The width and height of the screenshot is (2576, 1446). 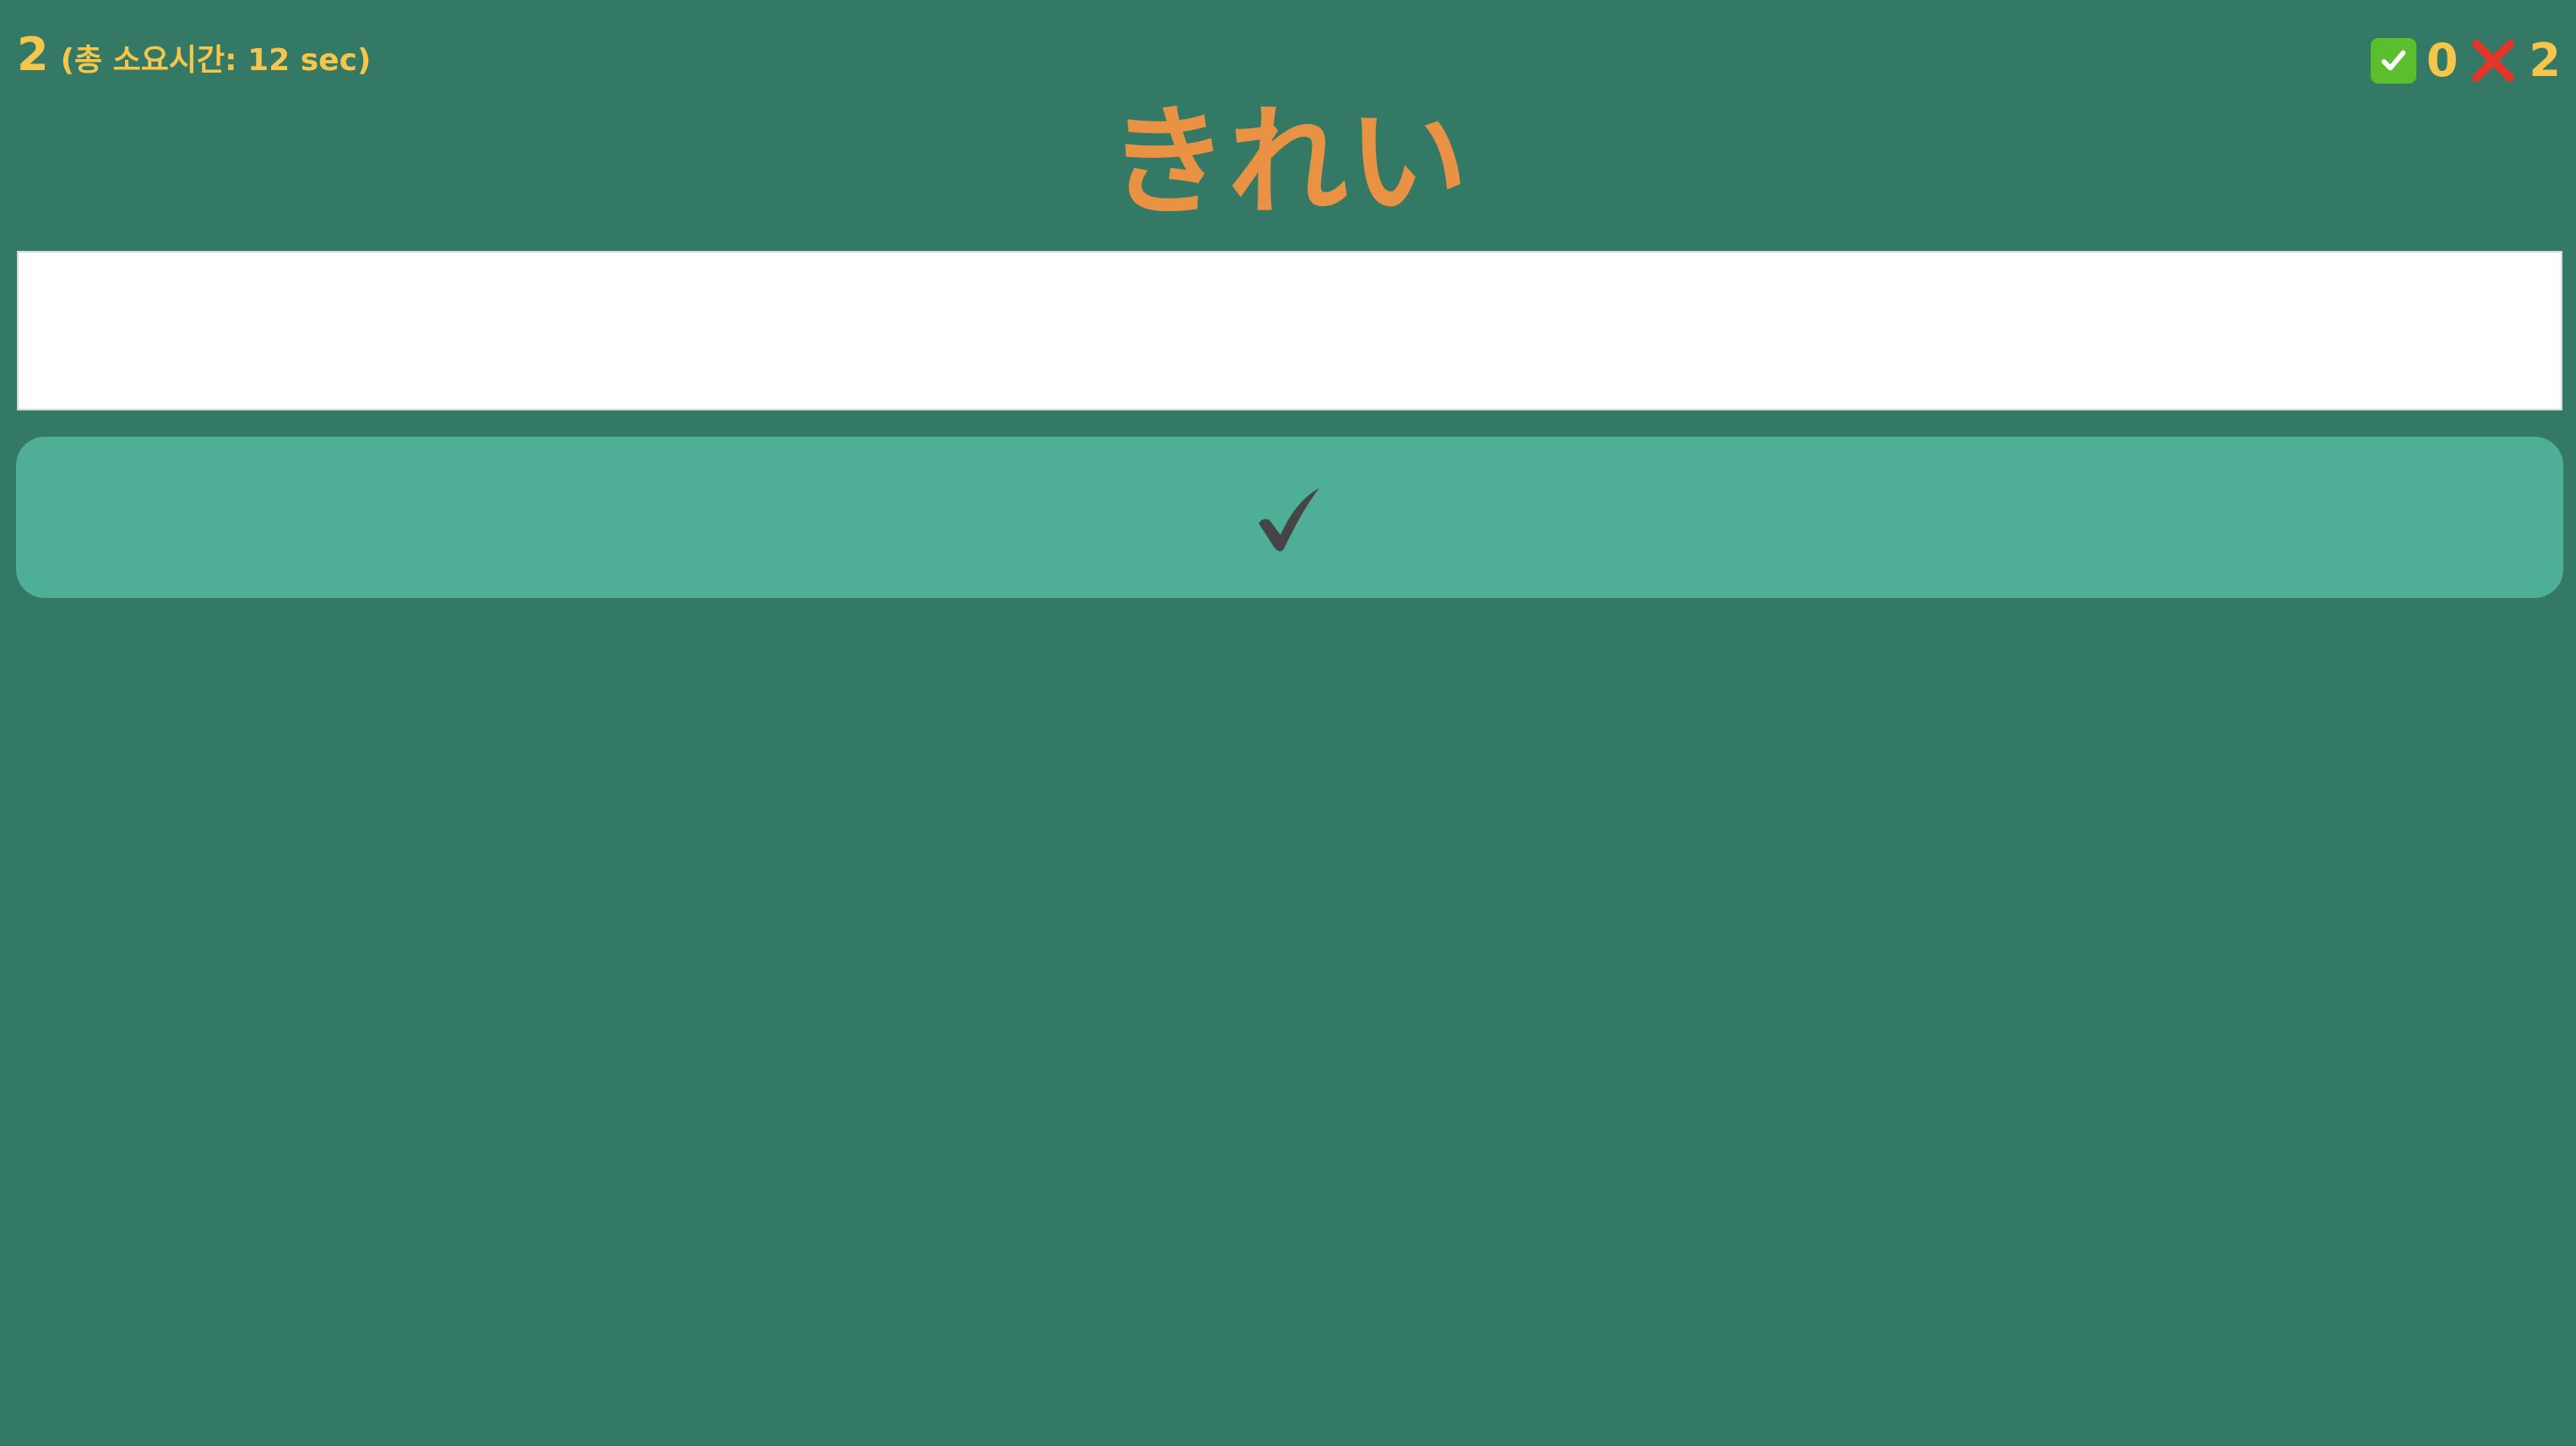 I want to click on wrong-cross-icon, so click(x=2493, y=60).